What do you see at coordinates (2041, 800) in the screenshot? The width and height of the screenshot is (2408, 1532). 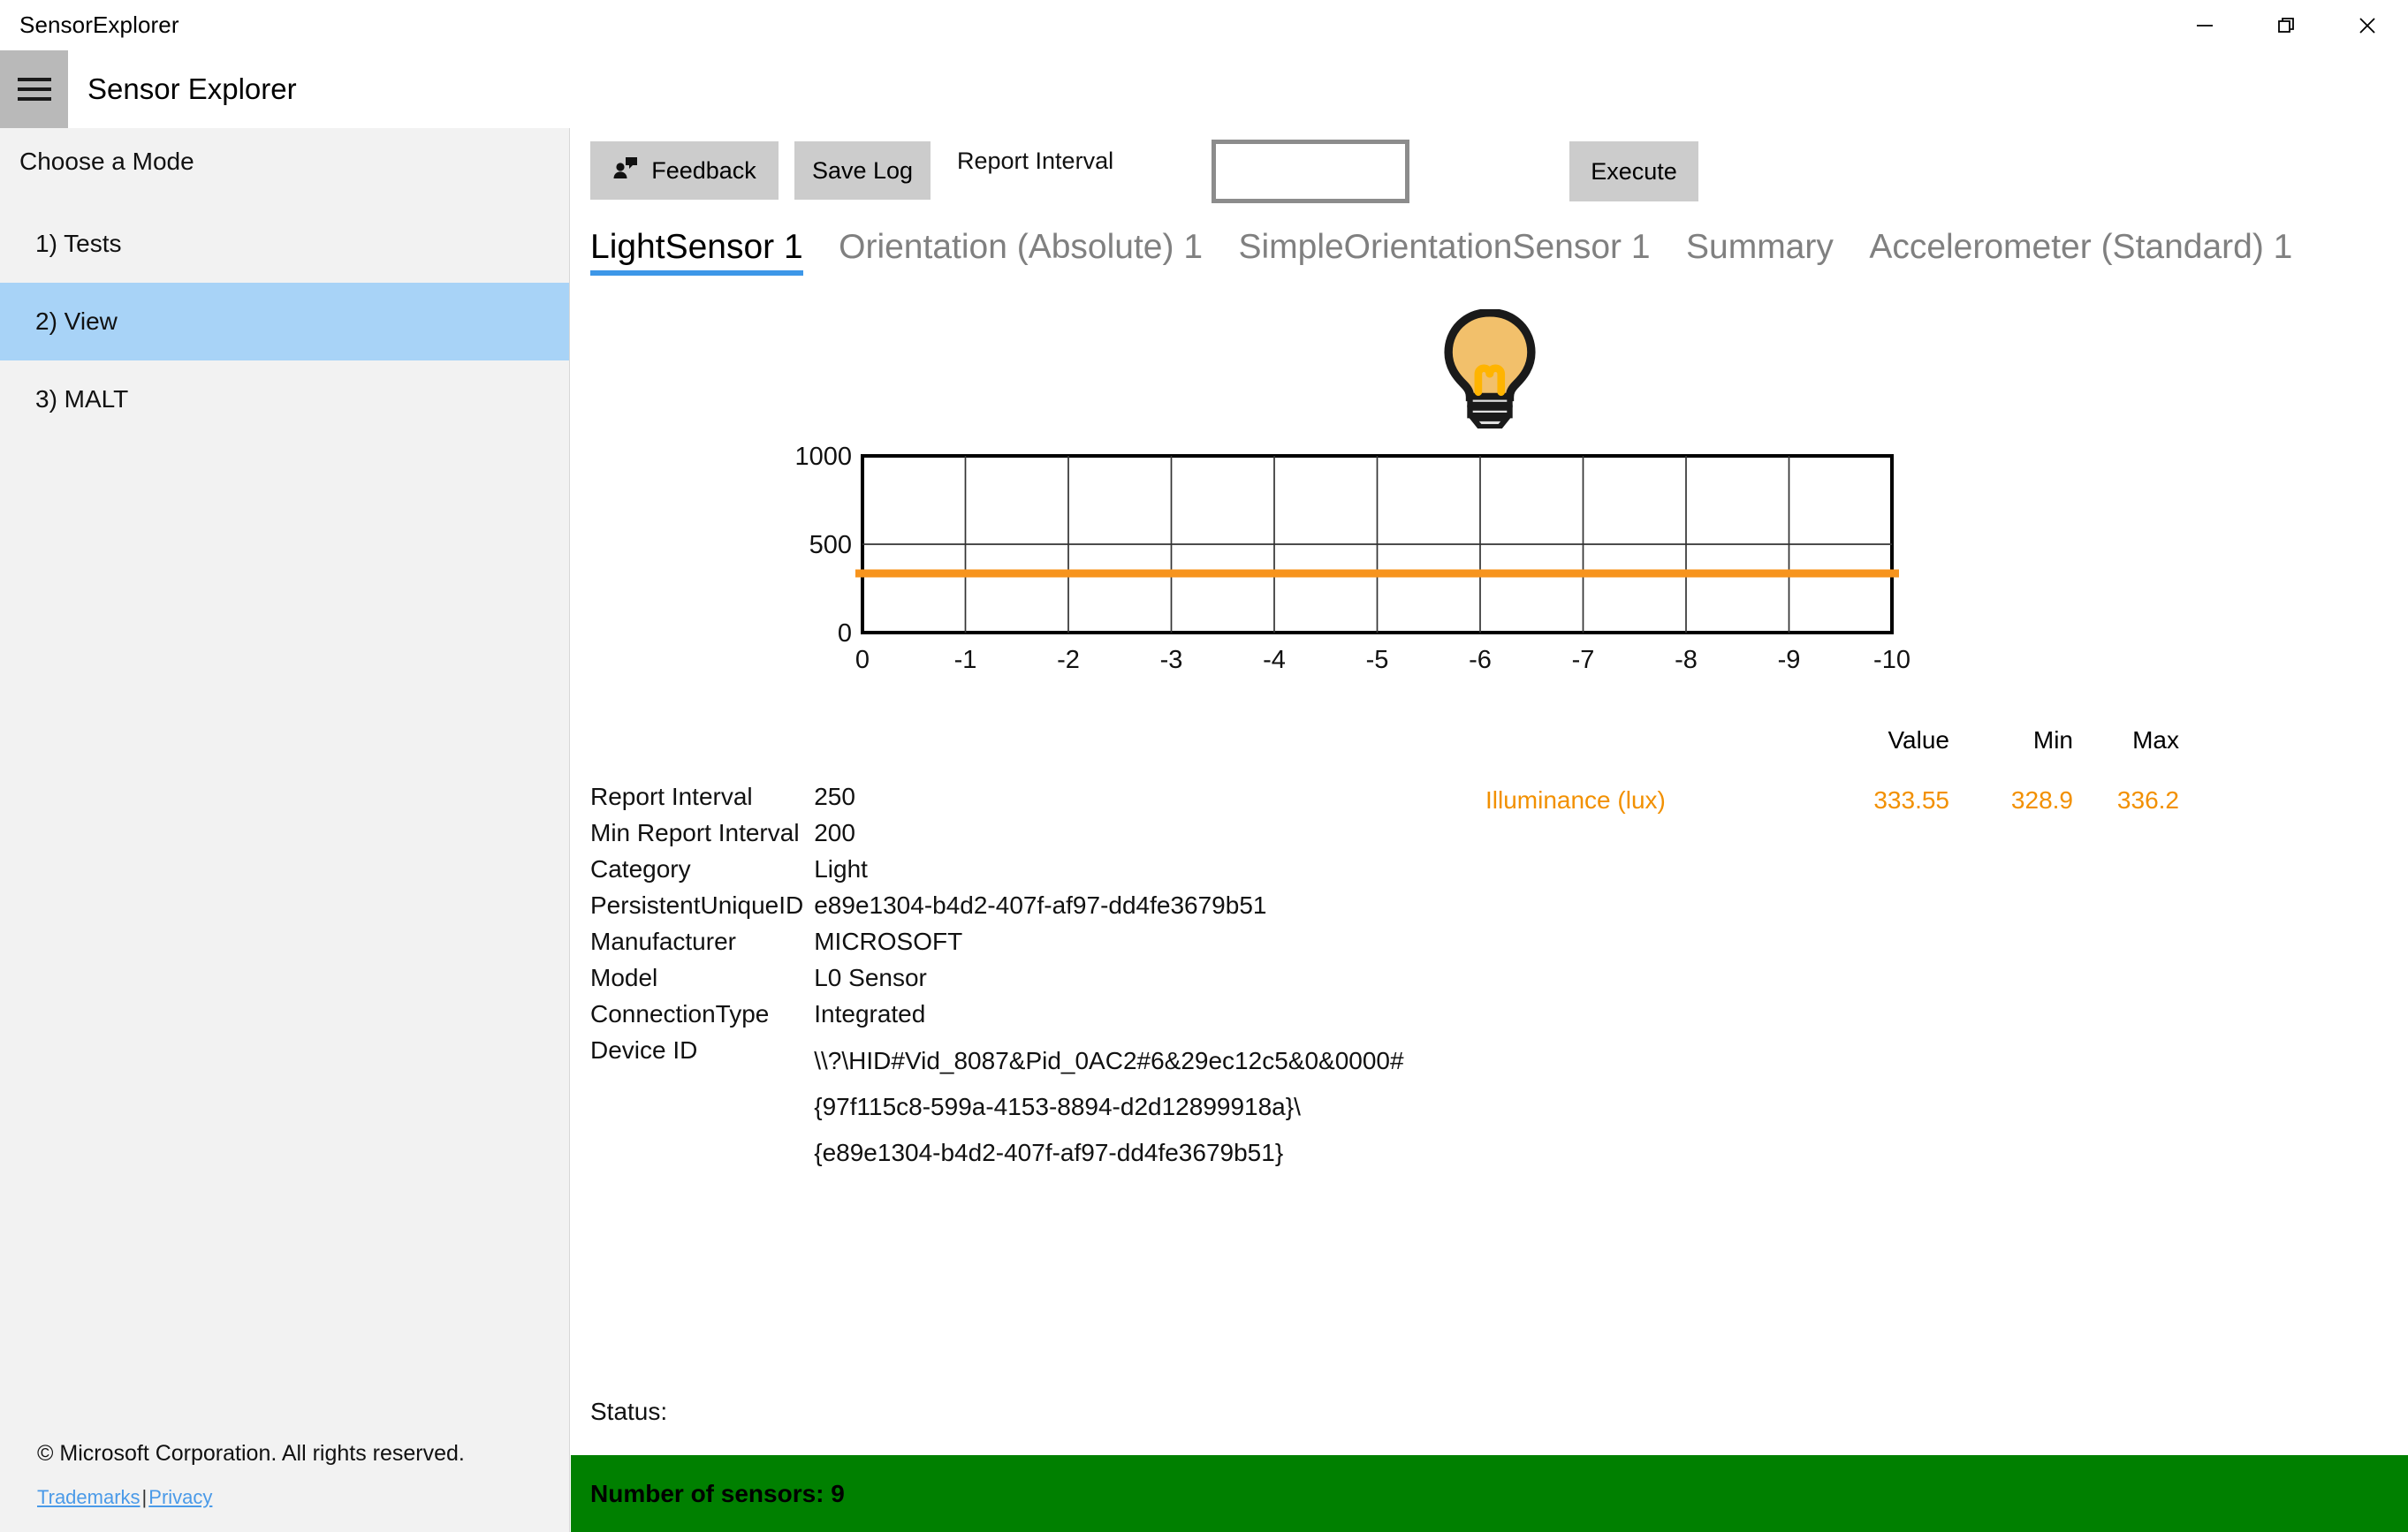 I see `readout-min: 328.9` at bounding box center [2041, 800].